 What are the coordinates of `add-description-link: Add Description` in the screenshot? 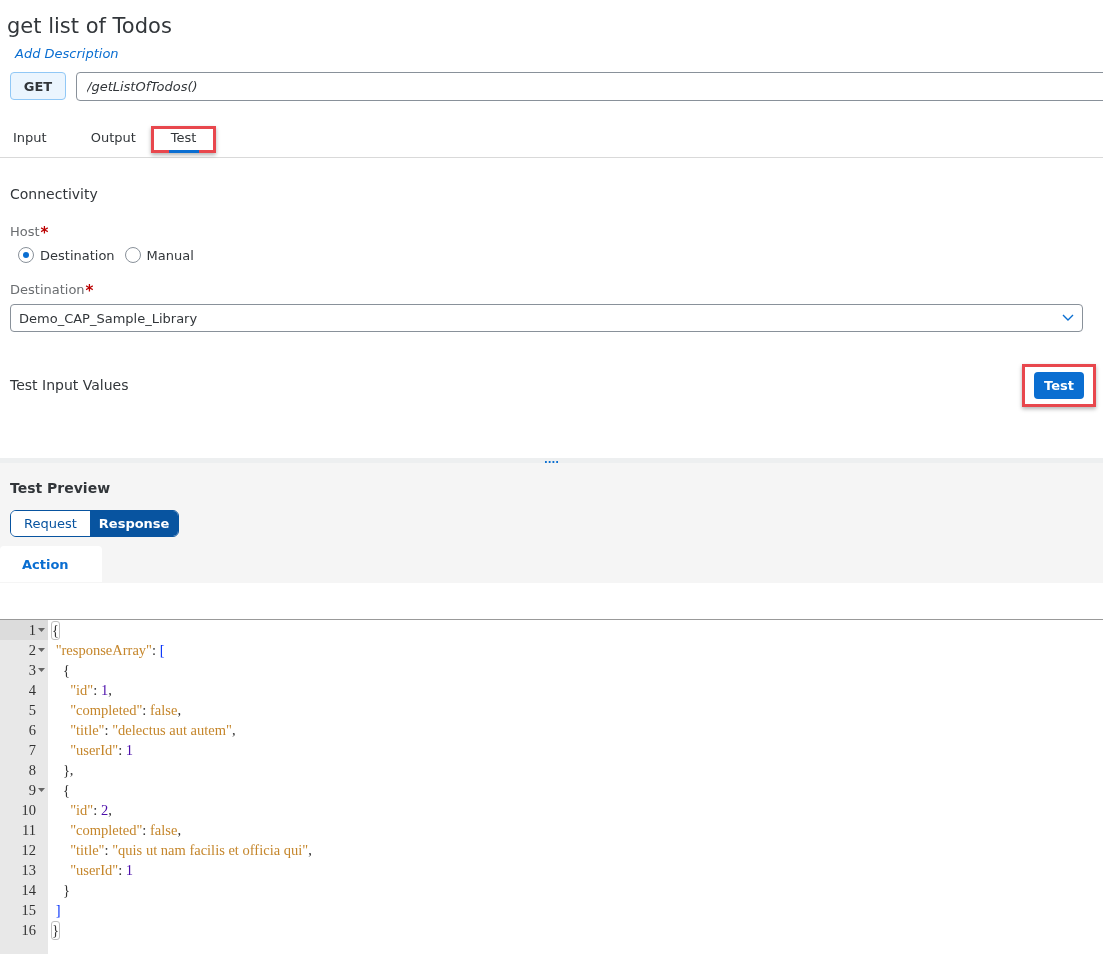 It's located at (67, 53).